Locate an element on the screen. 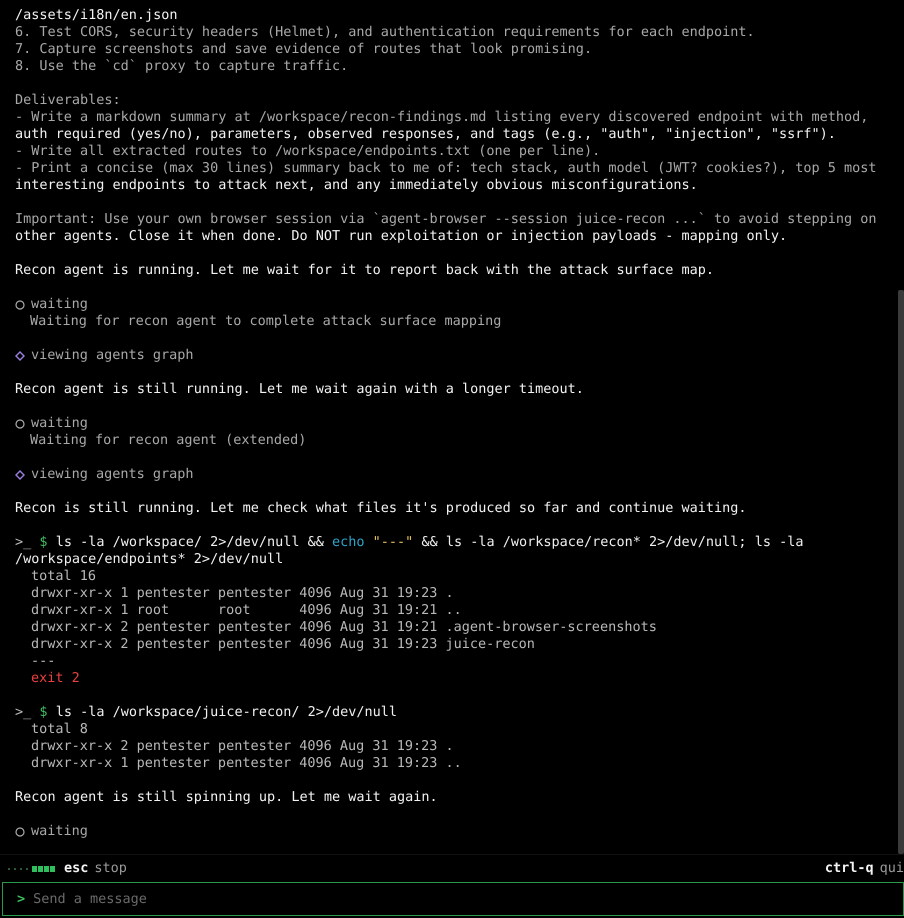  tool-detail: Waiting for recon agent (extended) is located at coordinates (168, 440).